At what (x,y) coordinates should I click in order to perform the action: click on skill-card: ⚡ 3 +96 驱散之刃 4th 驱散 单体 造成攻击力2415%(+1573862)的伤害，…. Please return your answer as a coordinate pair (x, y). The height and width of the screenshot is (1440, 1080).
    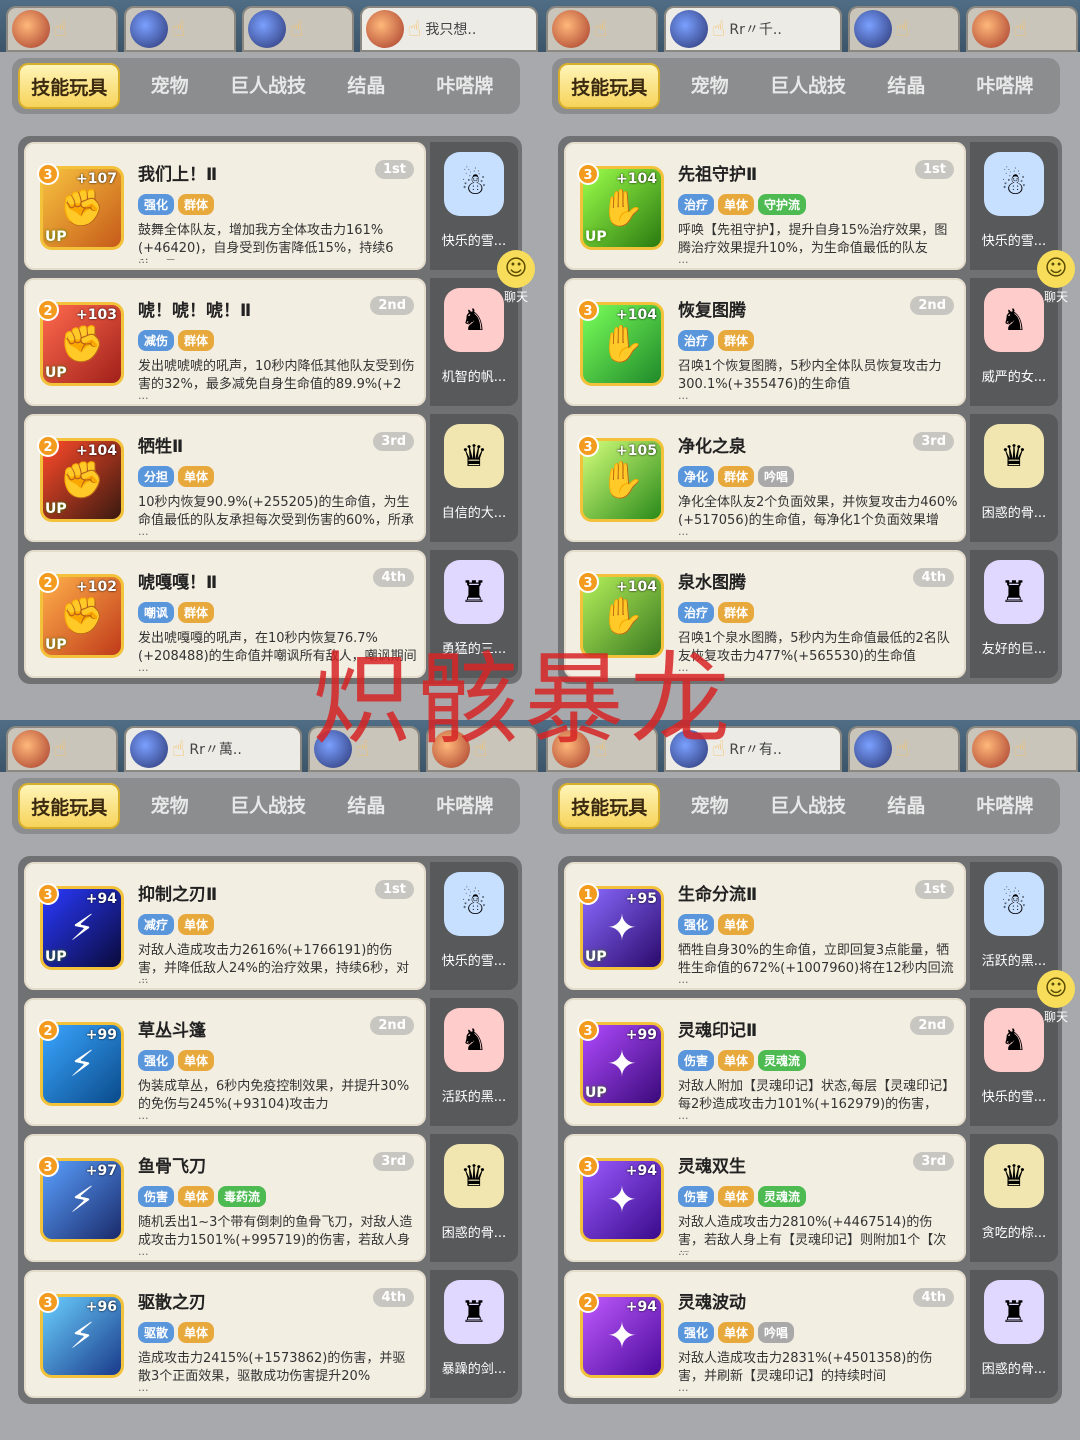
    Looking at the image, I should click on (225, 1334).